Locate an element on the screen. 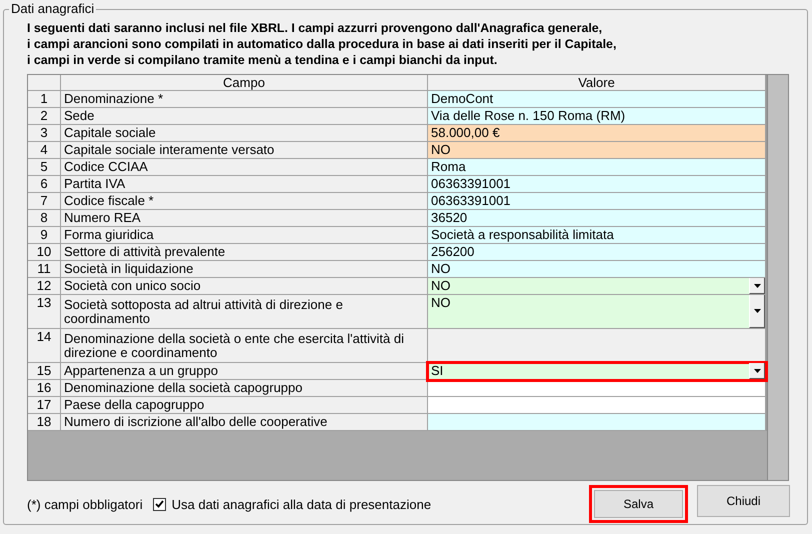 The height and width of the screenshot is (534, 812). row-number: 18 is located at coordinates (44, 422).